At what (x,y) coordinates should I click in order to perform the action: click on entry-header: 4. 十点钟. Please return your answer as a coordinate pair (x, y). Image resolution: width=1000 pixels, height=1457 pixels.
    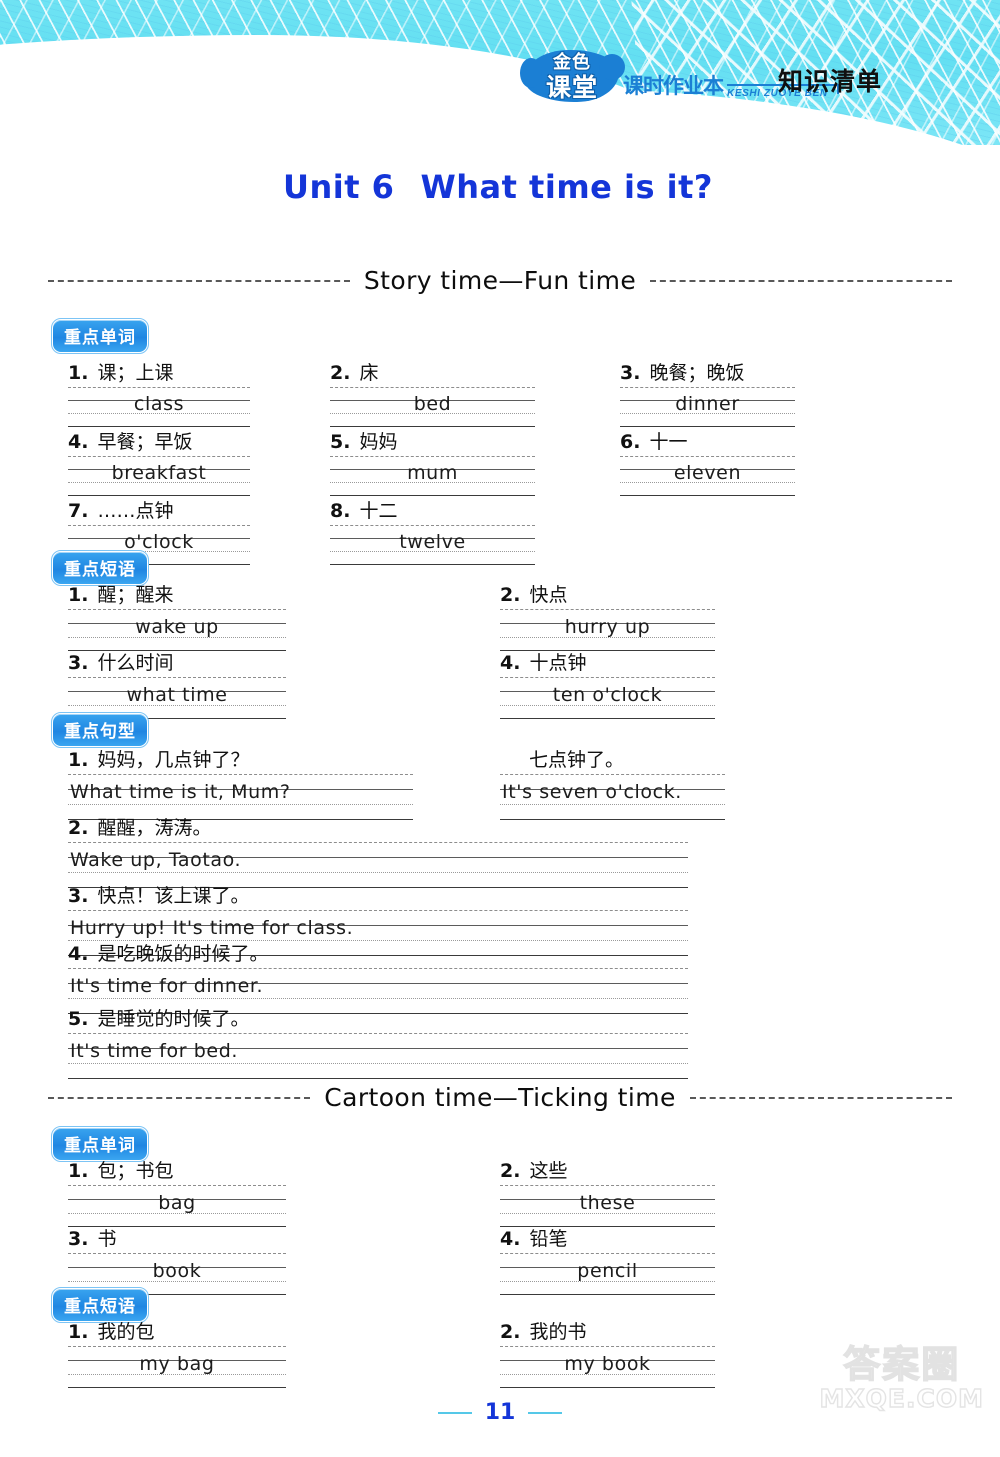
    Looking at the image, I should click on (607, 661).